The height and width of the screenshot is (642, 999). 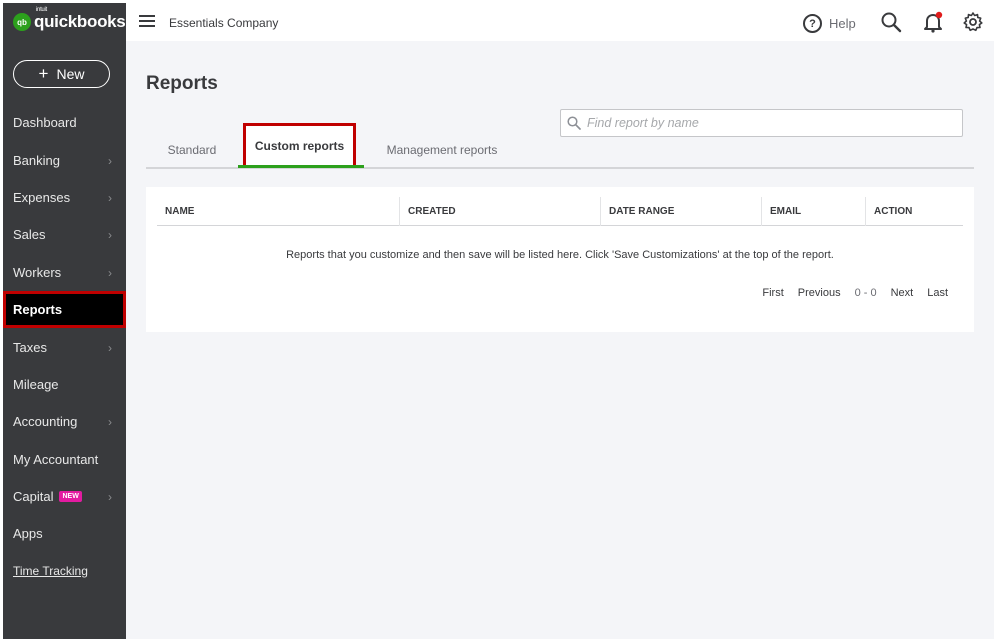 I want to click on column-date-range: DATE RANGE, so click(x=680, y=211).